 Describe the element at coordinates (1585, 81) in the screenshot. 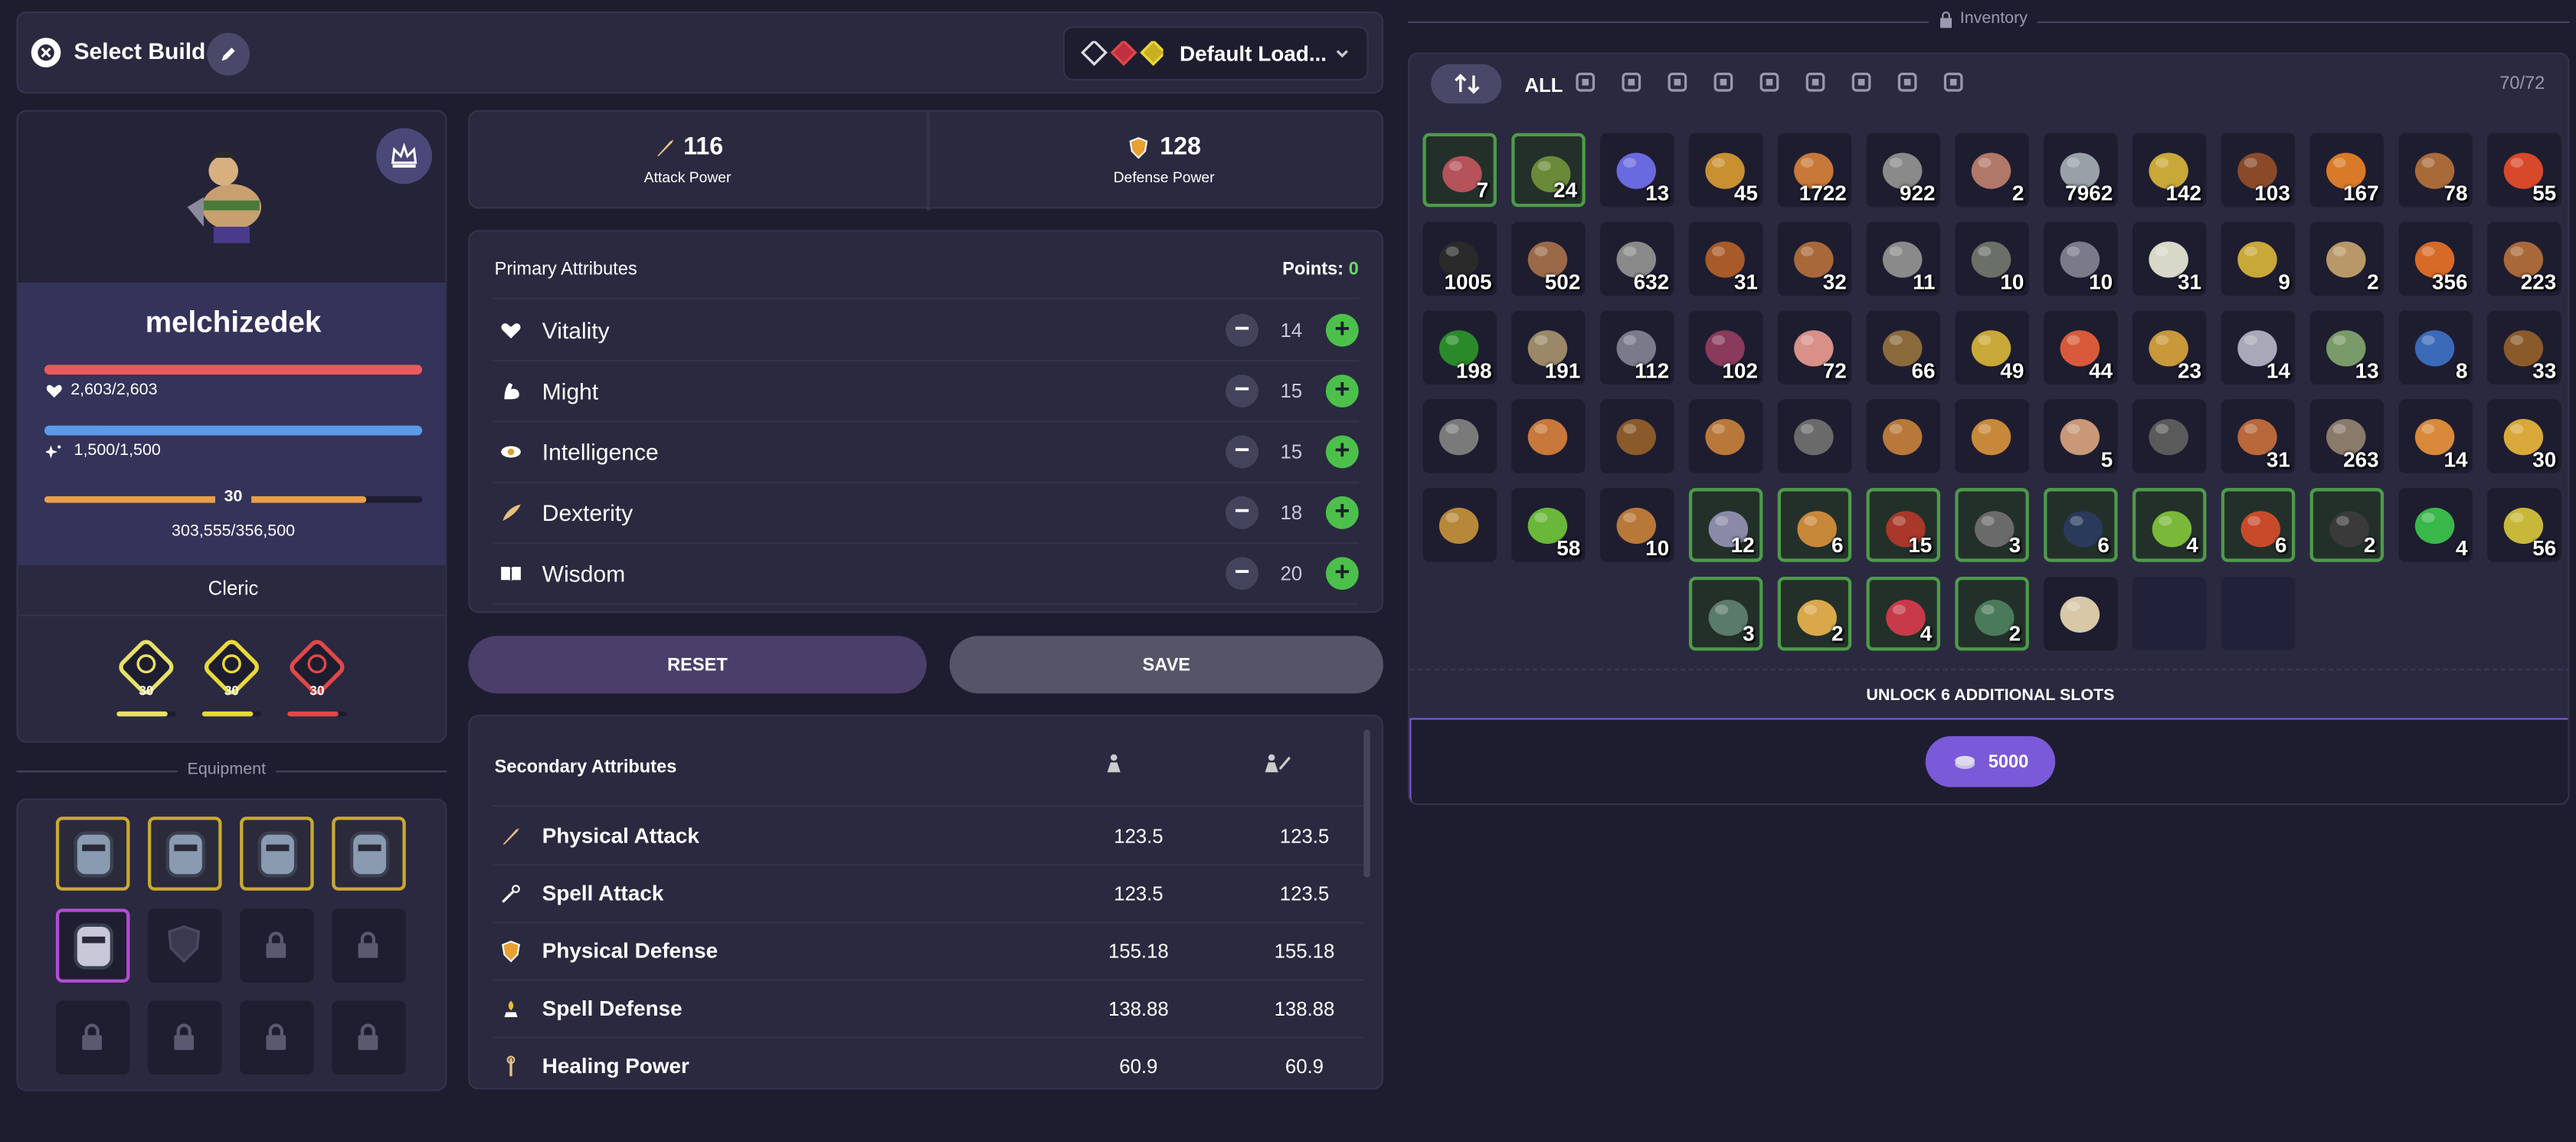

I see `filter-scroll-icon` at that location.